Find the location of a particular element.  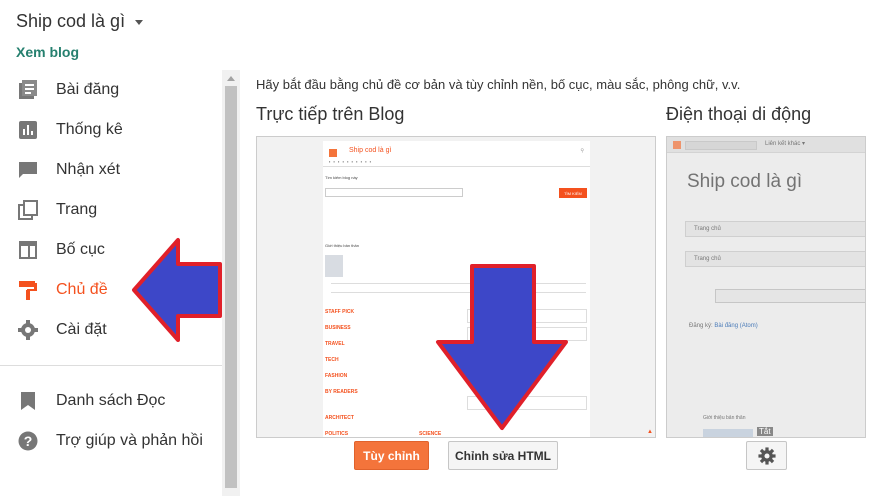

sidebar-item-settings: Cài đặt is located at coordinates (111, 330).